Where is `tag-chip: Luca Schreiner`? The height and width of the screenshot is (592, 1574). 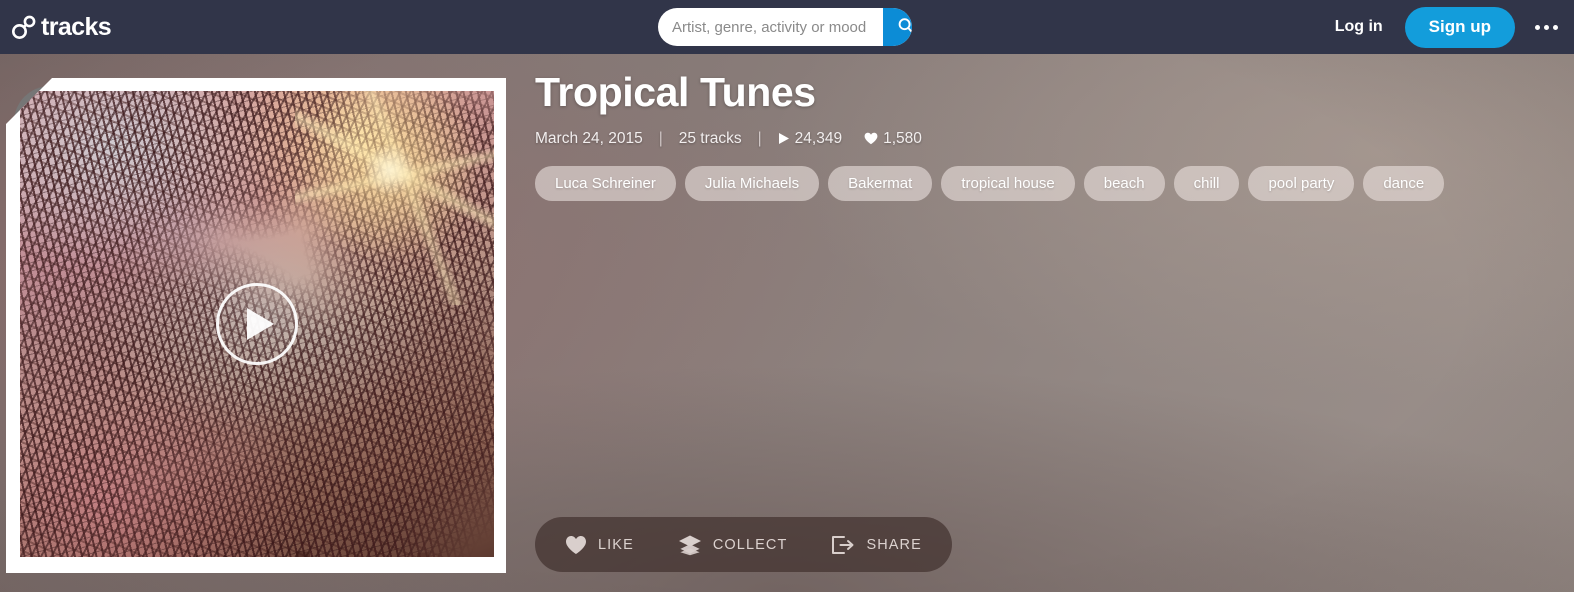 tag-chip: Luca Schreiner is located at coordinates (605, 183).